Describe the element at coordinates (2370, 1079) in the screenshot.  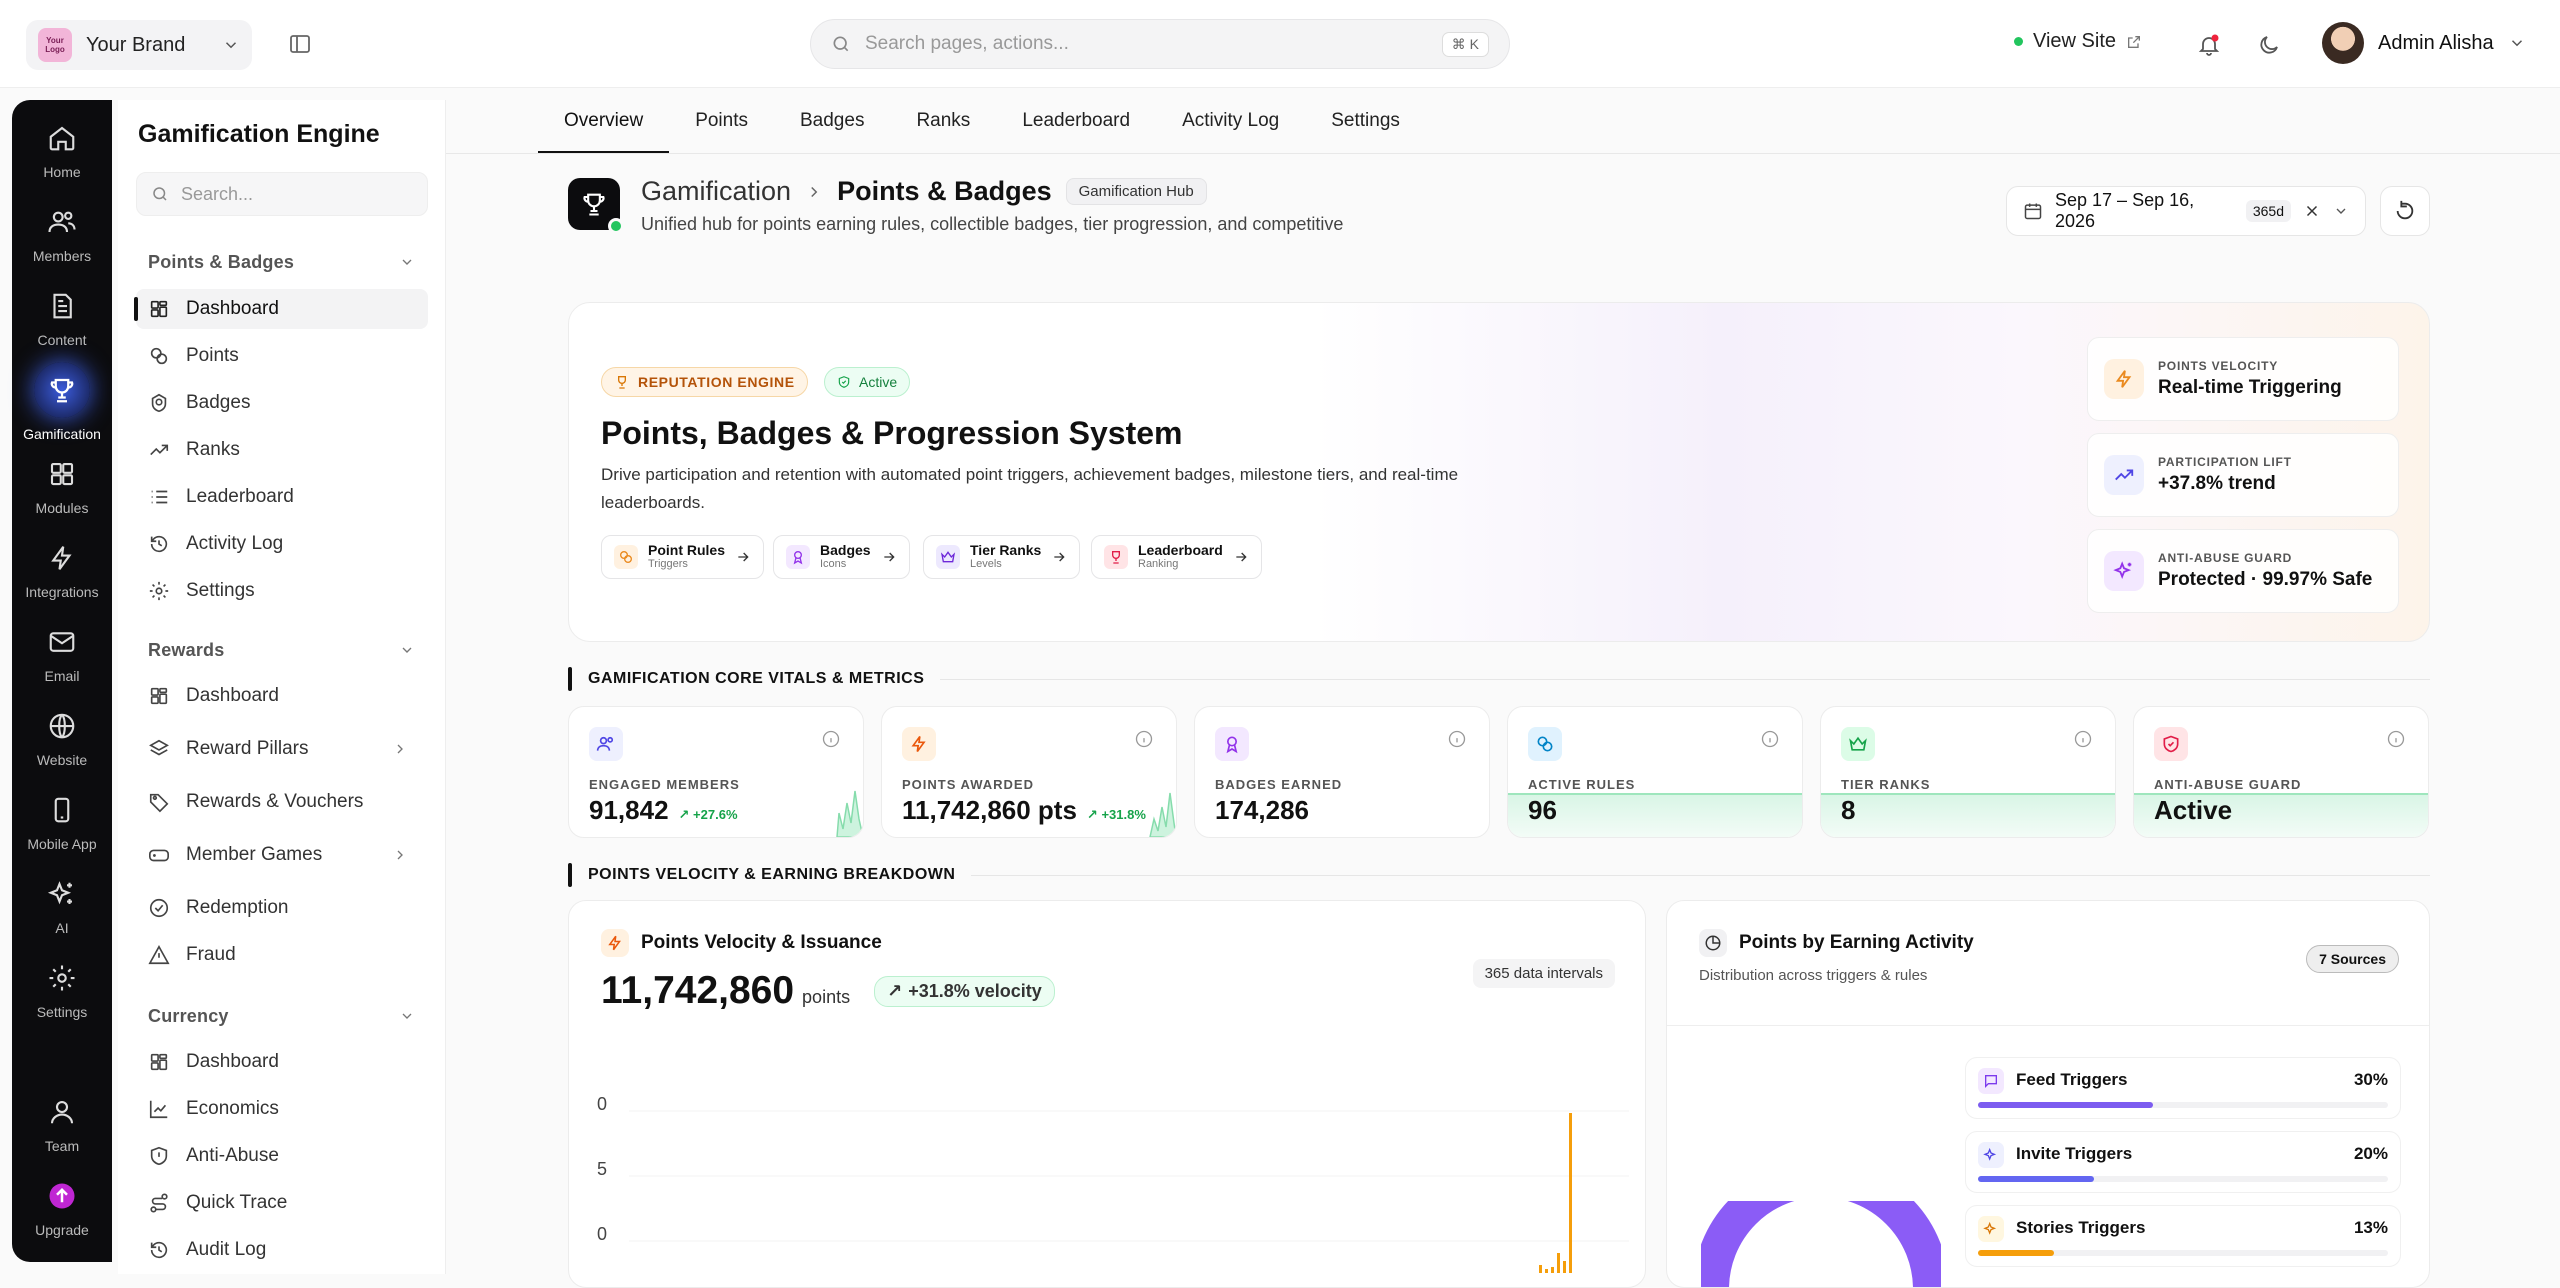
I see `source-percent: 30%` at that location.